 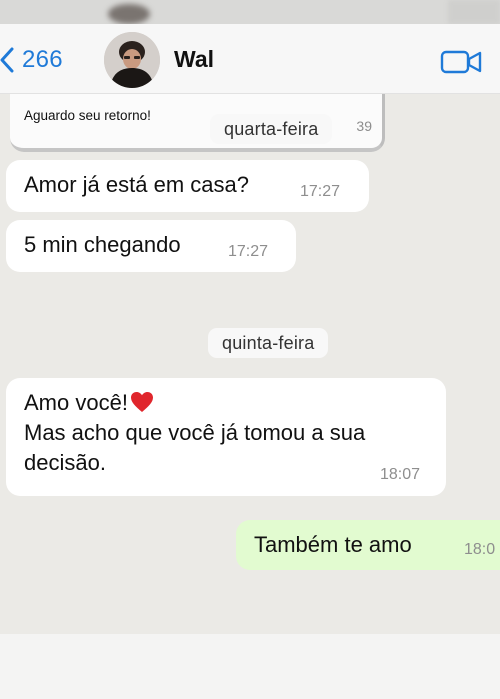 I want to click on unread-count: 266, so click(x=42, y=59).